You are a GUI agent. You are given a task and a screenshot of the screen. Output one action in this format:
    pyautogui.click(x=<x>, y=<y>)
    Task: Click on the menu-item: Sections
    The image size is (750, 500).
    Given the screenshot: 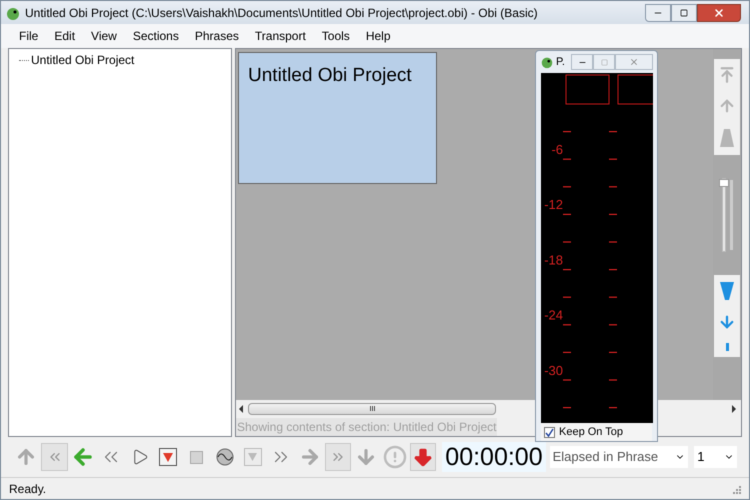 What is the action you would take?
    pyautogui.click(x=155, y=36)
    